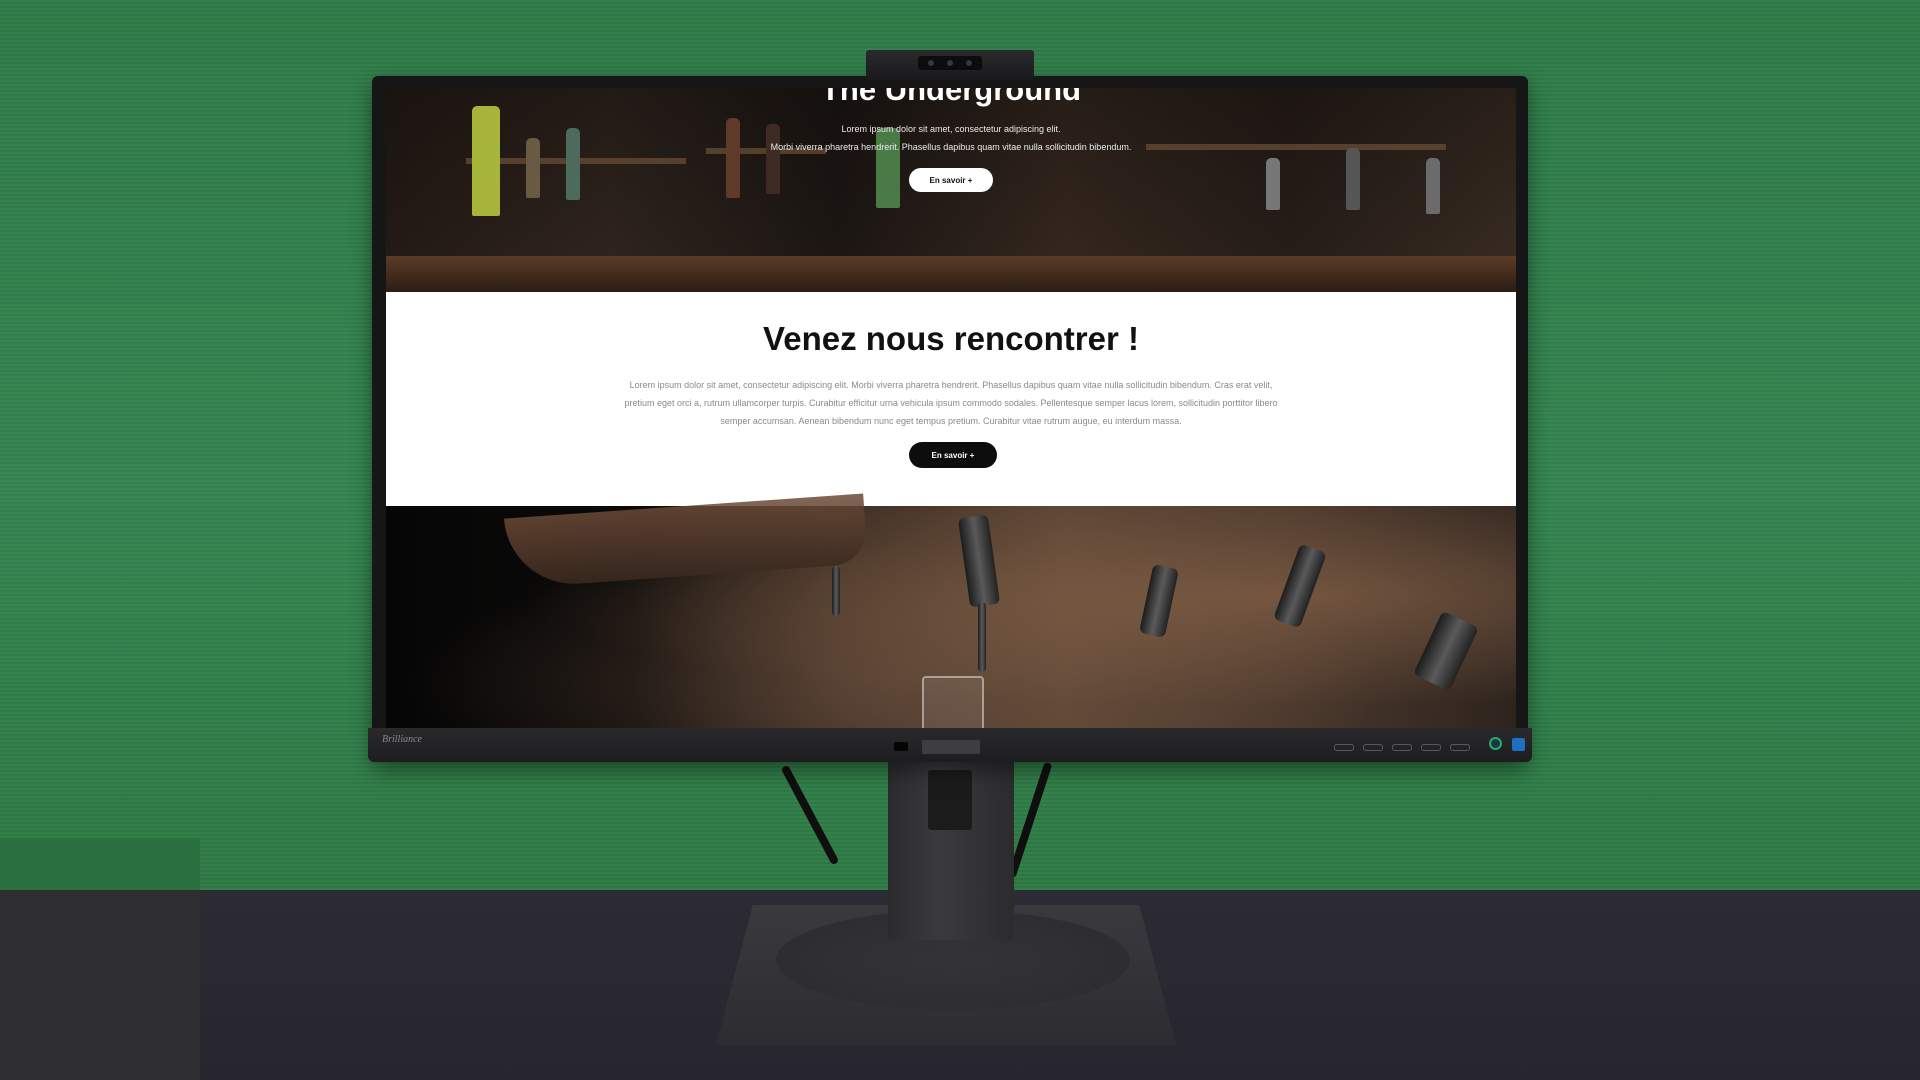 The image size is (1920, 1080). I want to click on hero-learn-more-button: En savoir +, so click(951, 180).